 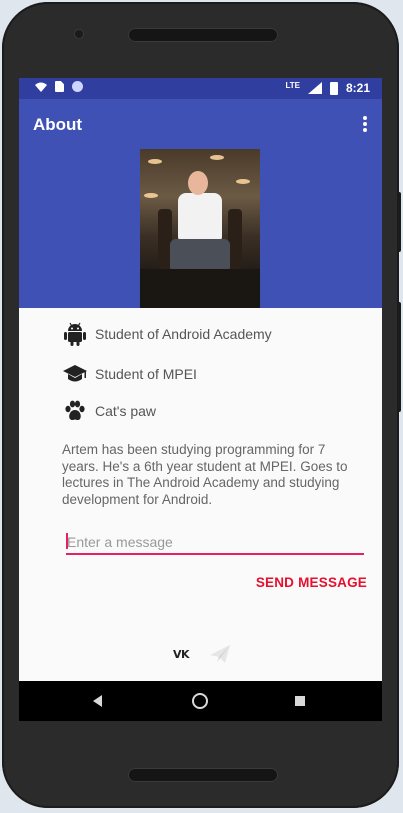 I want to click on vk-link: VK, so click(x=181, y=654).